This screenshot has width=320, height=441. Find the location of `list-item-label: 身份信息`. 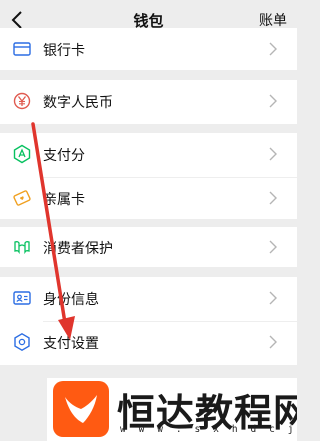

list-item-label: 身份信息 is located at coordinates (71, 300).